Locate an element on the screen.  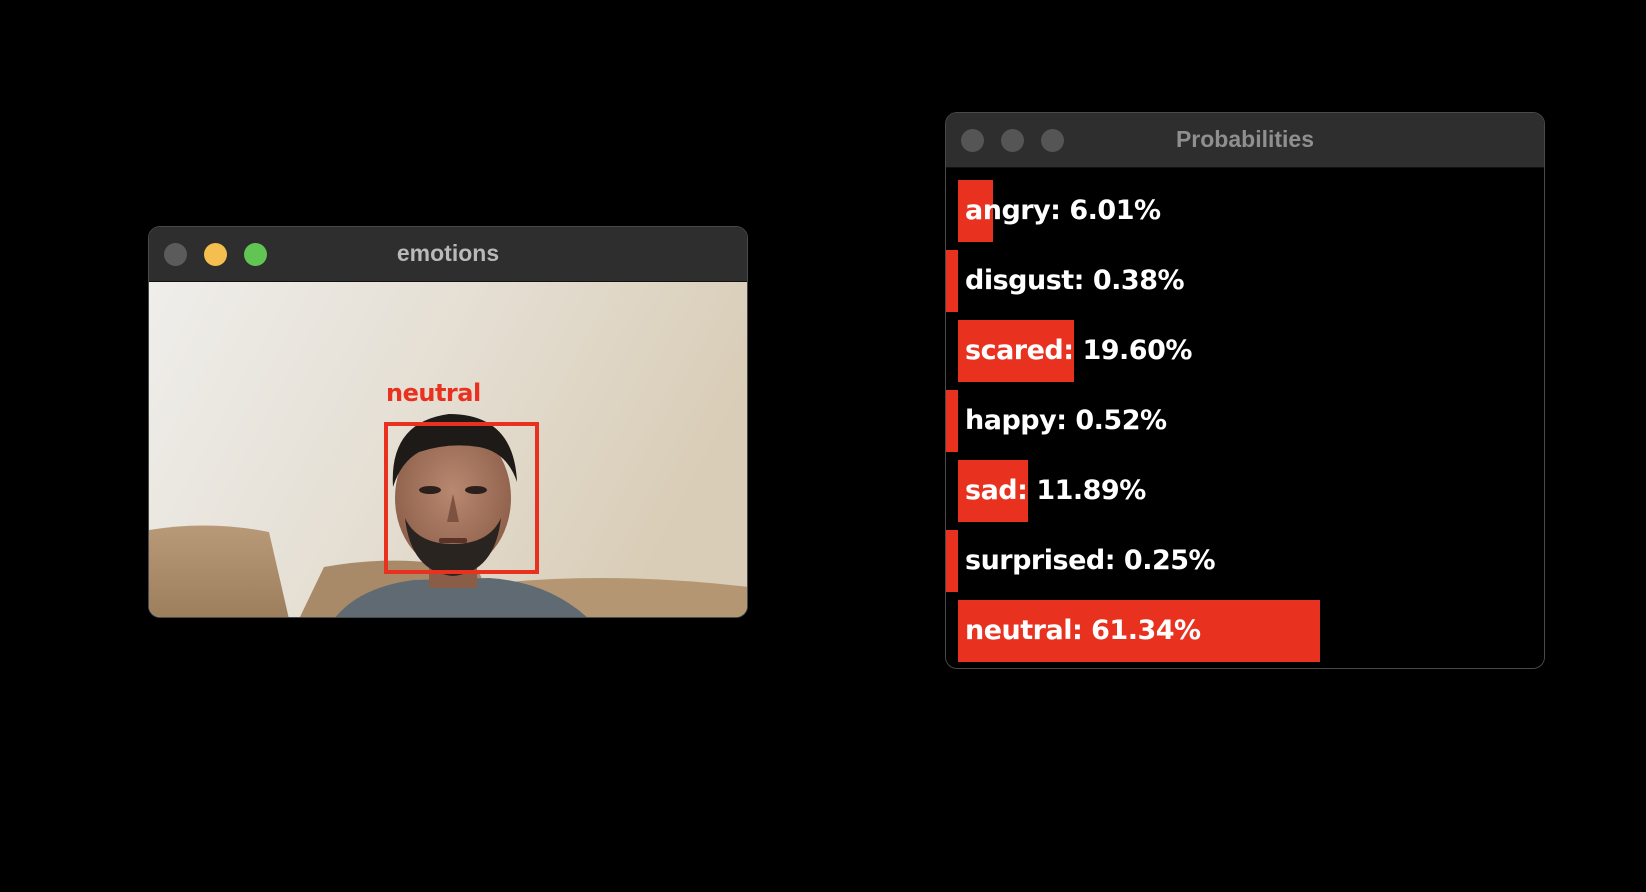
detected-emotion-label: neutral is located at coordinates (433, 393).